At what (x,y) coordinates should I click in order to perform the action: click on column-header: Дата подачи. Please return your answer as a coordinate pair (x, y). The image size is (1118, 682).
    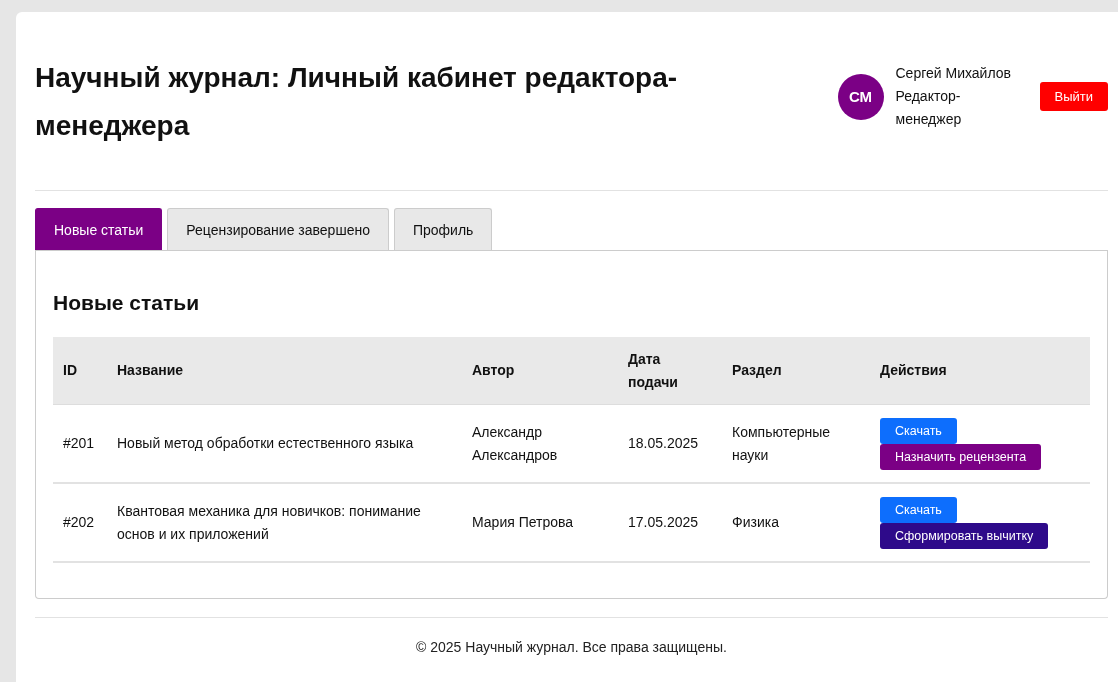
    Looking at the image, I should click on (670, 371).